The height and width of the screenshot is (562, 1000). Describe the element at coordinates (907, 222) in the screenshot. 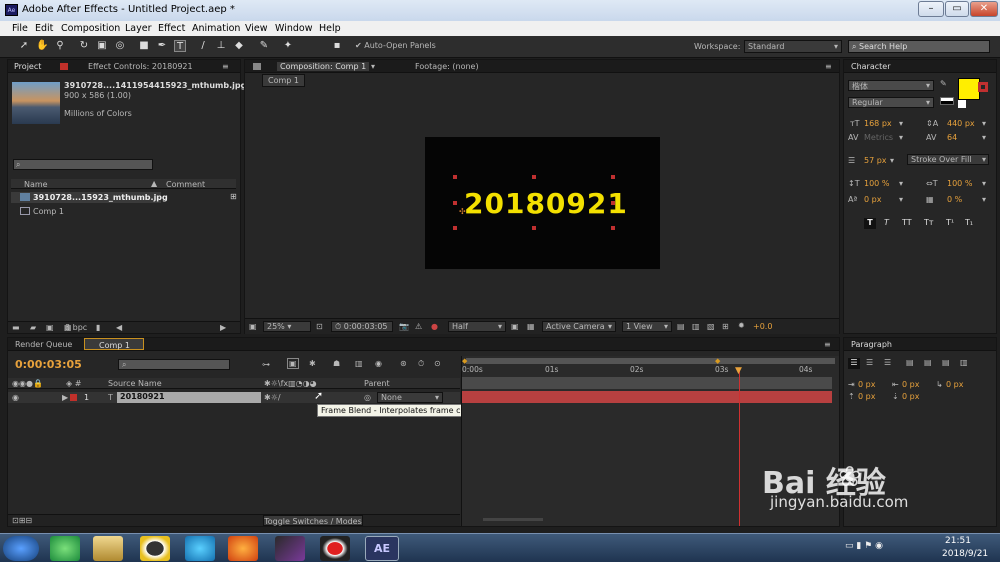

I see `all-caps-button: TT` at that location.